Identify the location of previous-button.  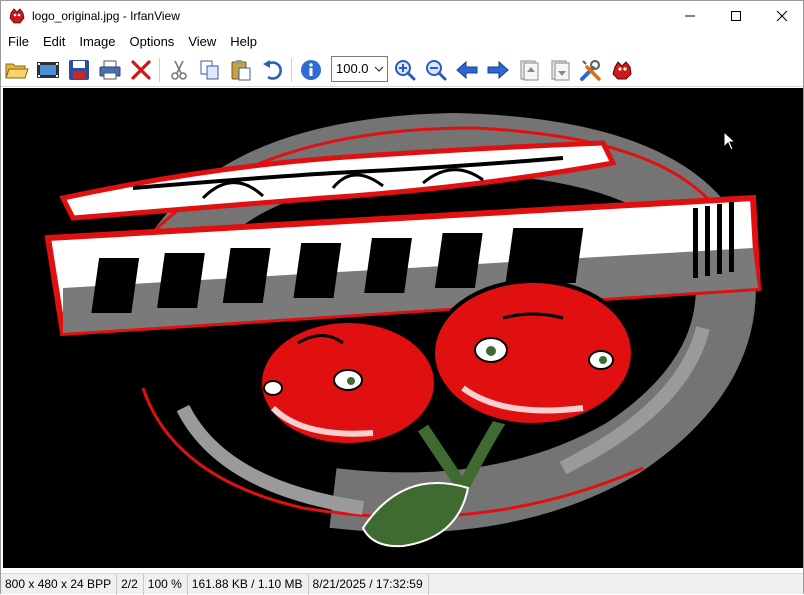
(467, 70).